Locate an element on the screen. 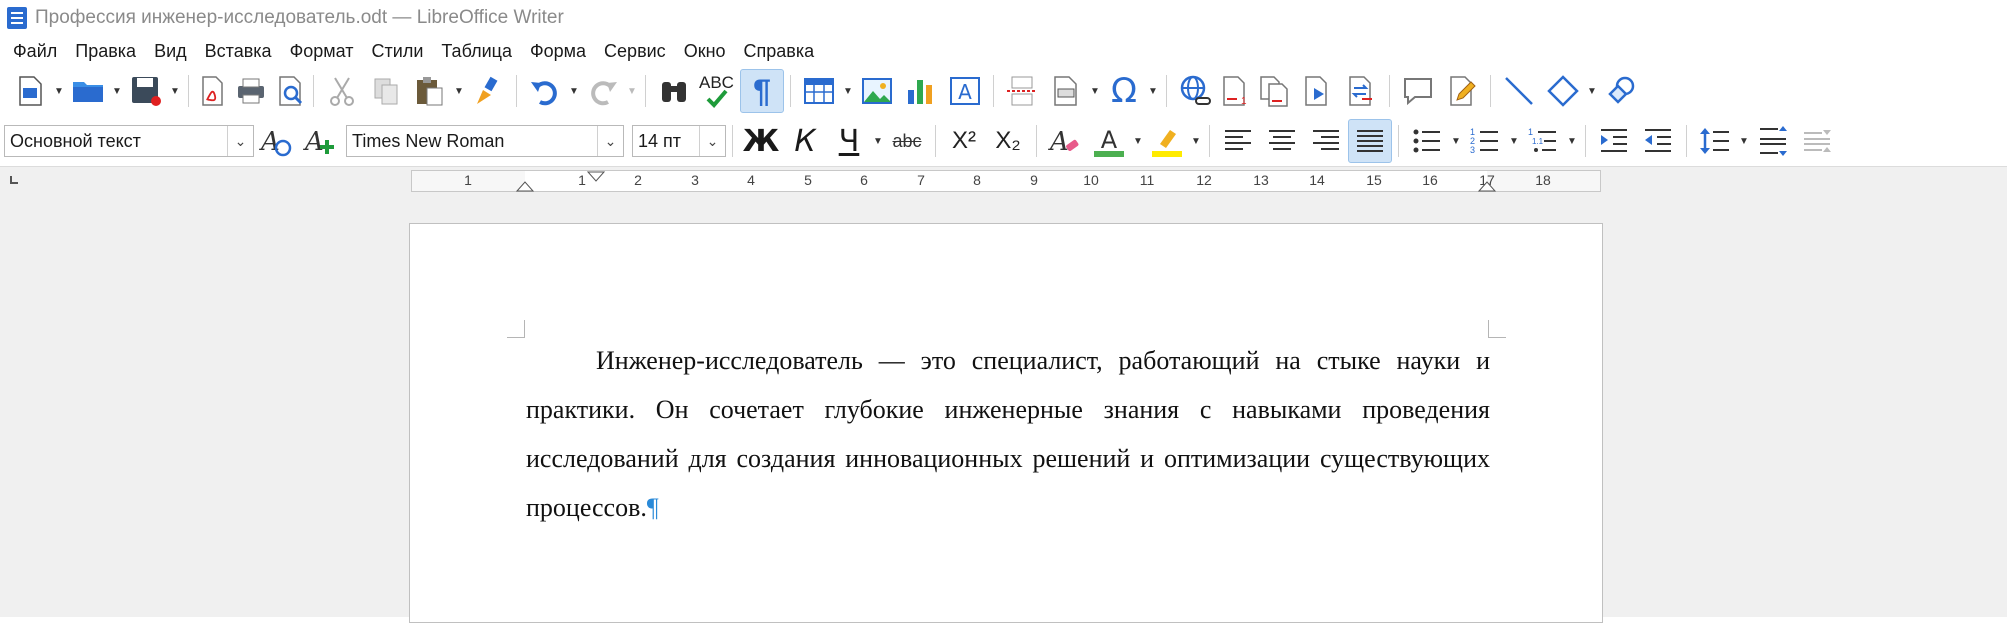  print-button is located at coordinates (251, 91).